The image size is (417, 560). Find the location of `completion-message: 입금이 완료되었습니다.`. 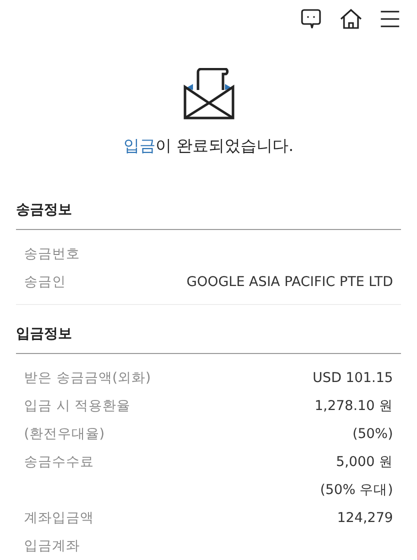

completion-message: 입금이 완료되었습니다. is located at coordinates (208, 146).